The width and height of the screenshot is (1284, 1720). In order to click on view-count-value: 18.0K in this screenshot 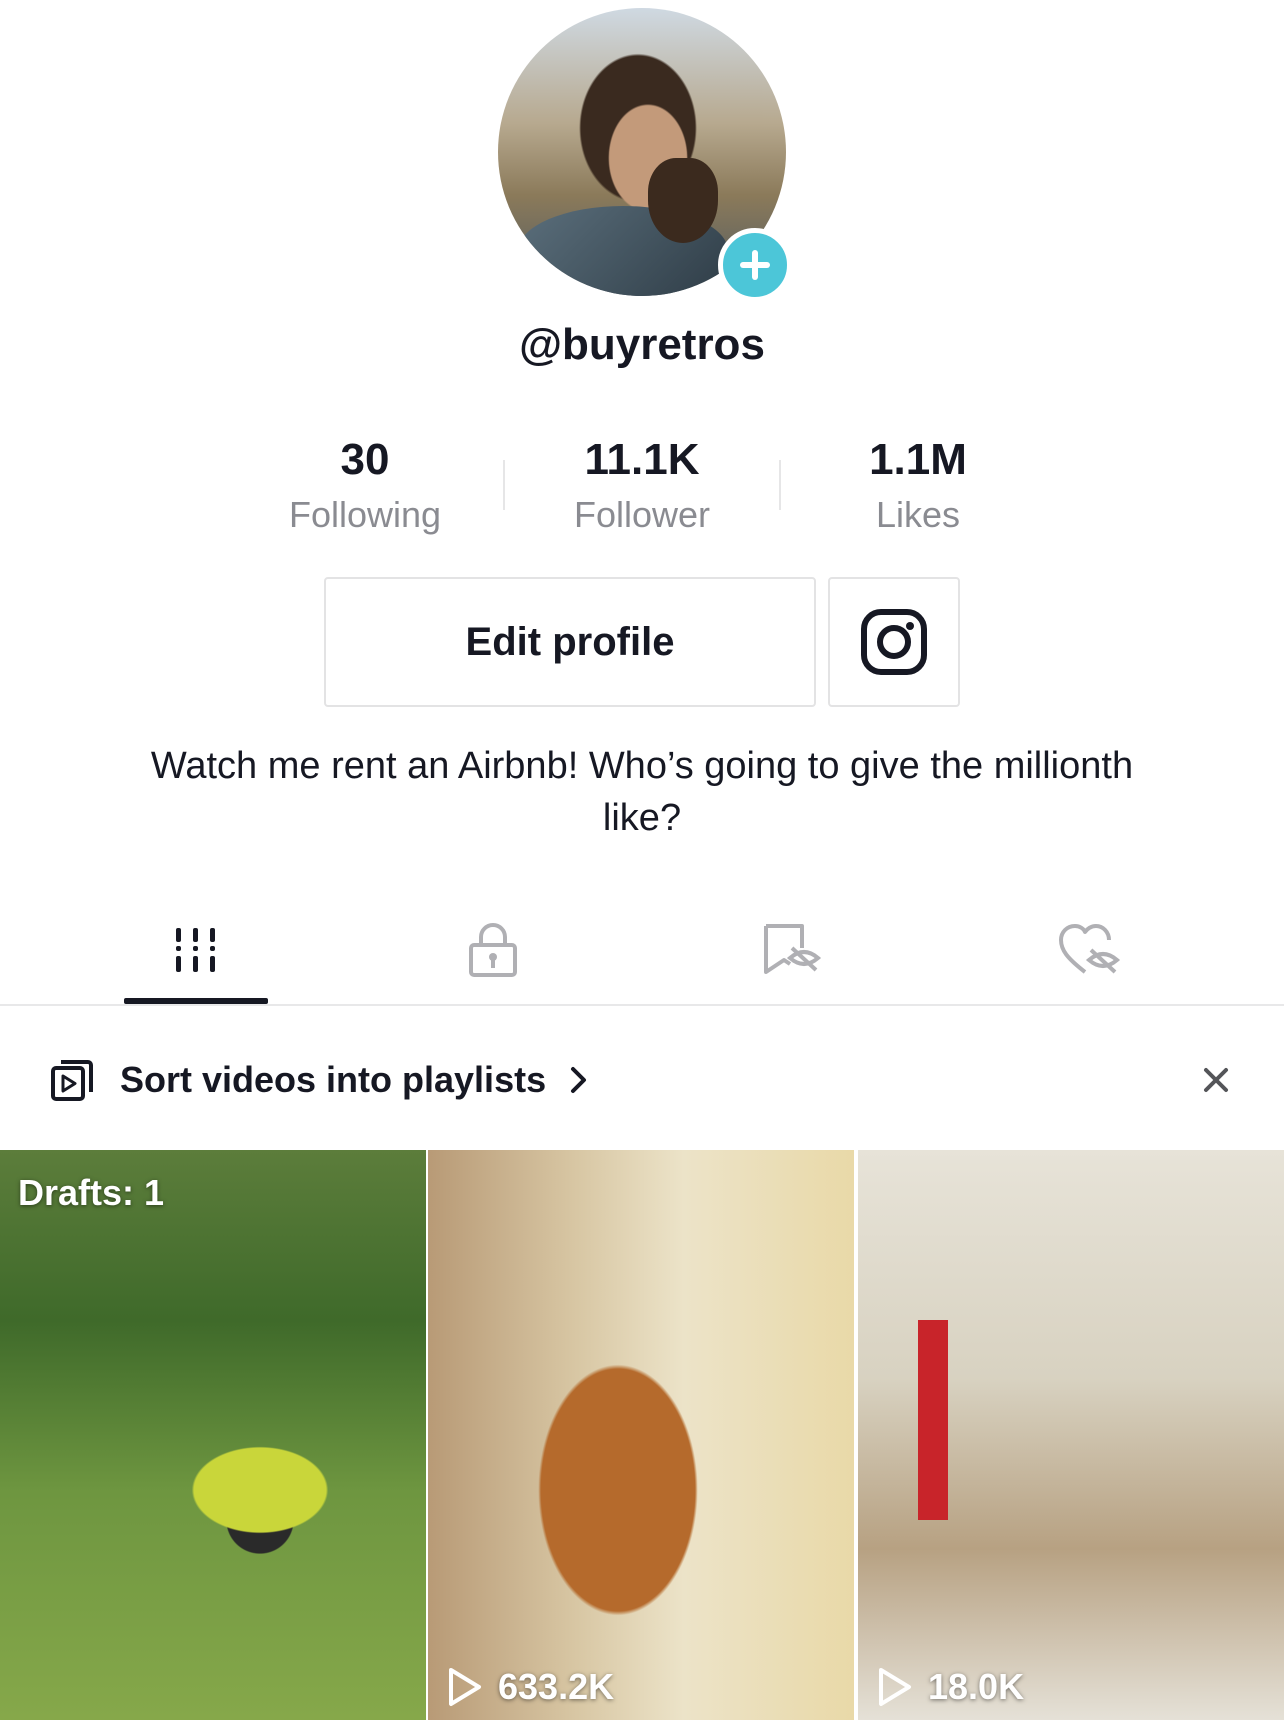, I will do `click(976, 1686)`.